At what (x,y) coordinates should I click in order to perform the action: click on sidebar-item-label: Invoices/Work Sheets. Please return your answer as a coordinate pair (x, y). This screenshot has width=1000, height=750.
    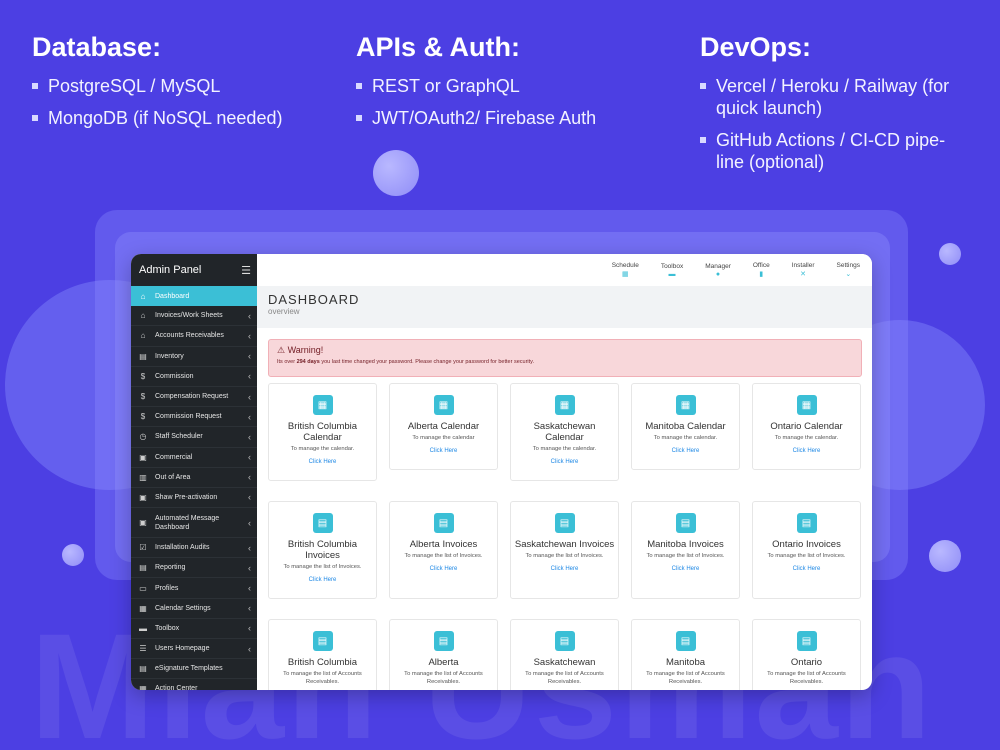
    Looking at the image, I should click on (189, 316).